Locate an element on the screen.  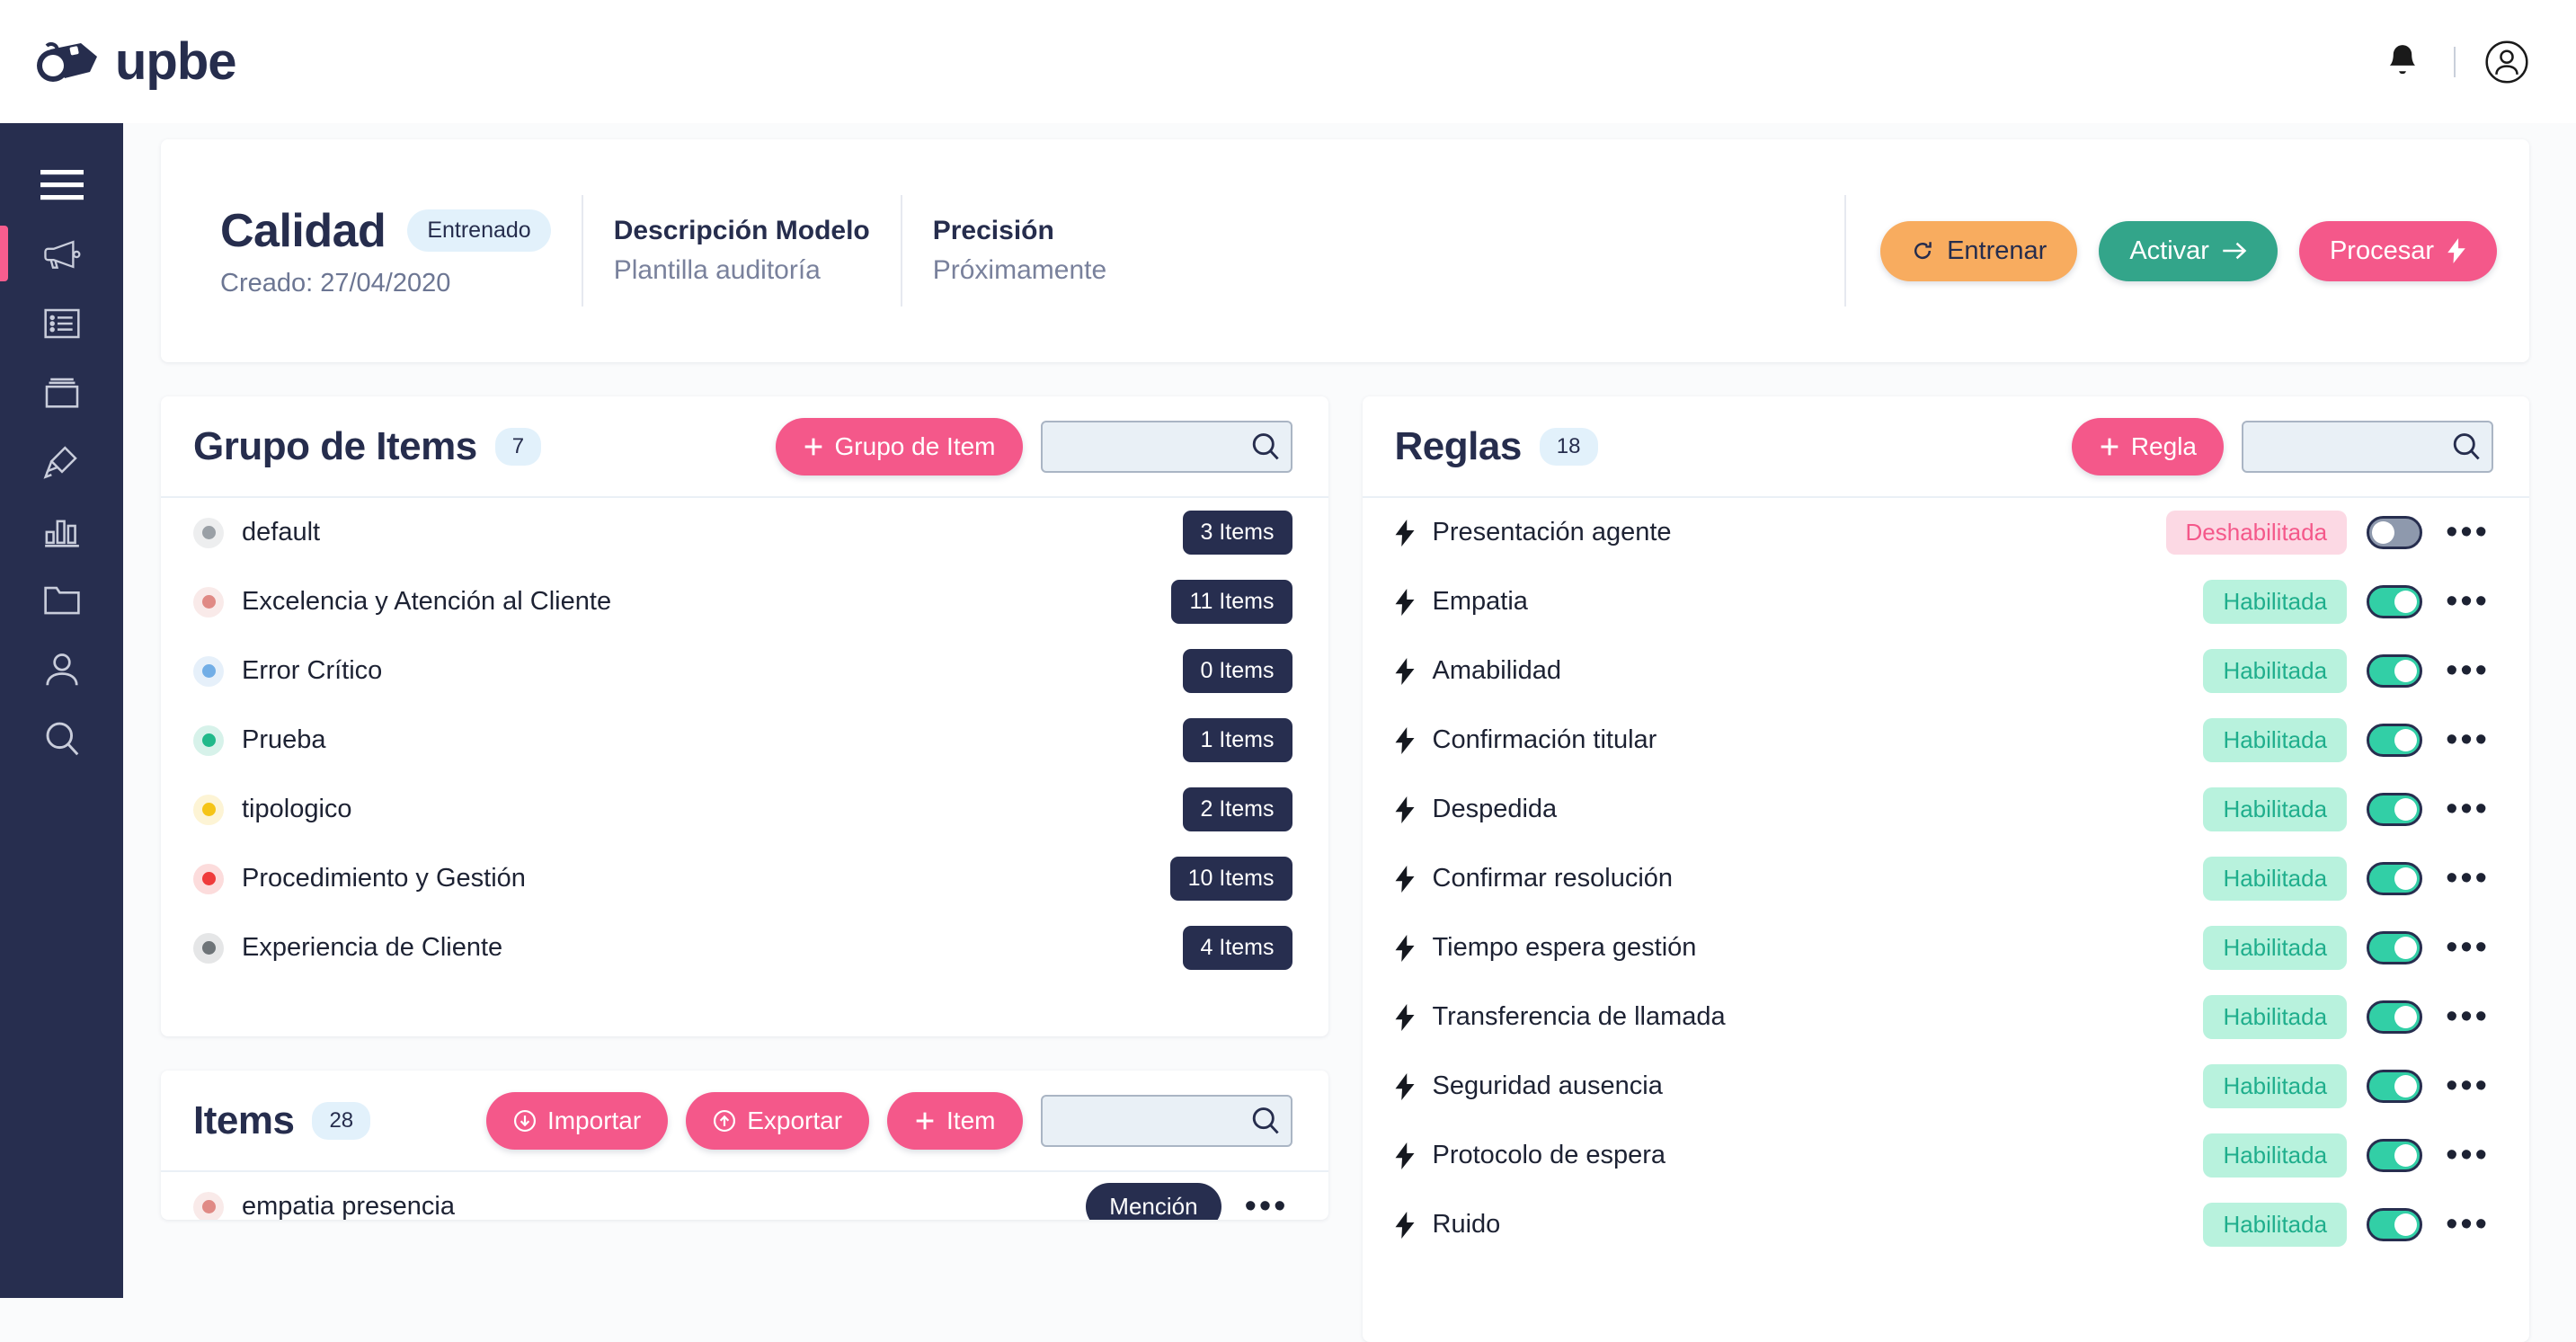
procesar-label: Procesar is located at coordinates (2381, 250).